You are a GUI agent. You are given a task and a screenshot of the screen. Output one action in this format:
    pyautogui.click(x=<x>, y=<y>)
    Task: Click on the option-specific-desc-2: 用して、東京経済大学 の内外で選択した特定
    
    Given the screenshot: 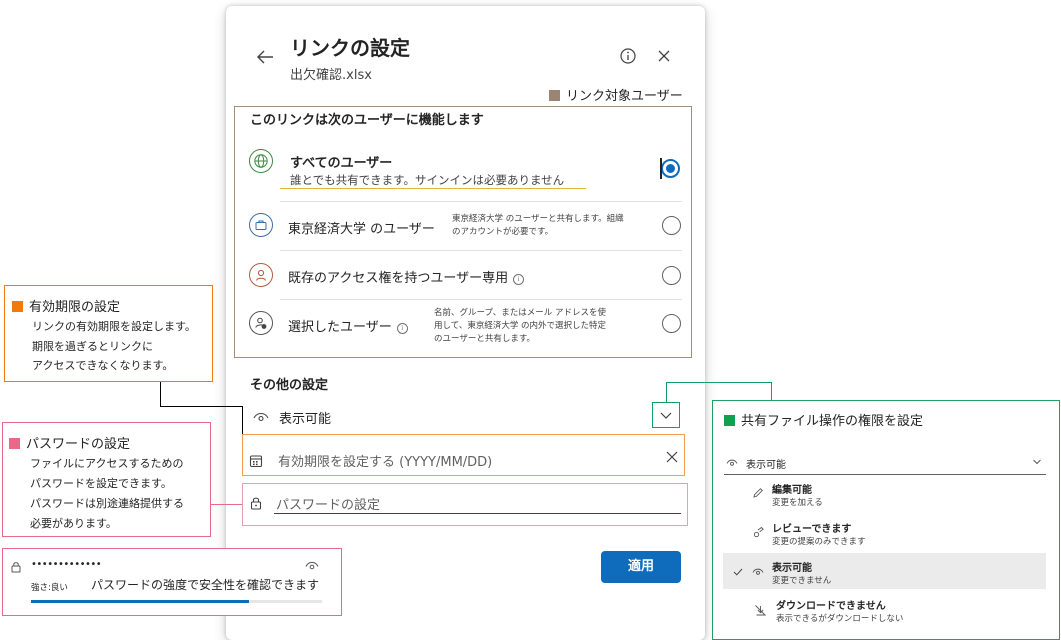 What is the action you would take?
    pyautogui.click(x=520, y=326)
    